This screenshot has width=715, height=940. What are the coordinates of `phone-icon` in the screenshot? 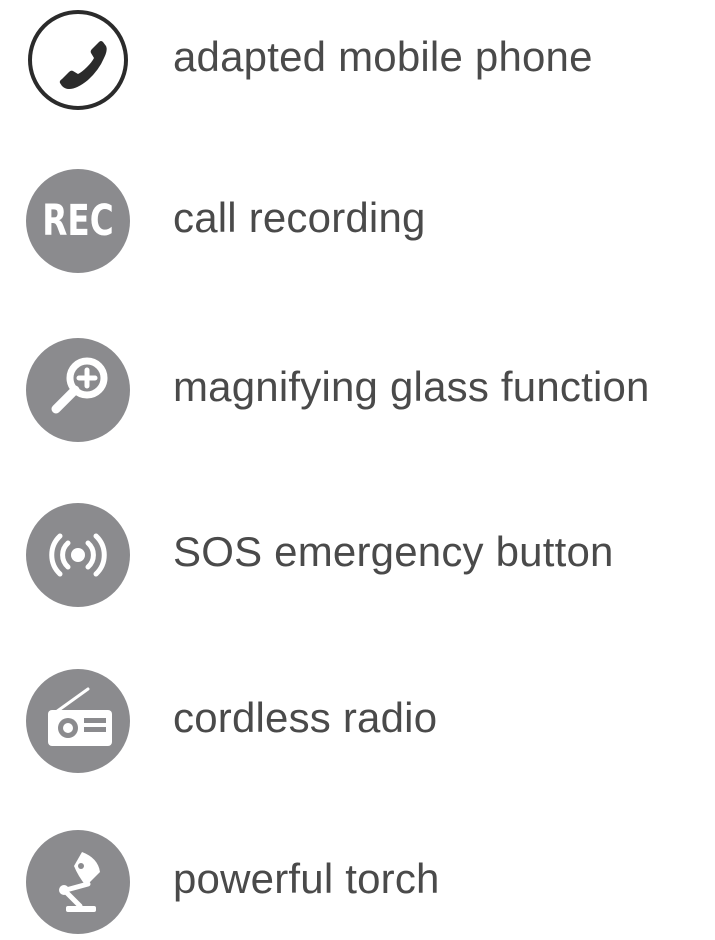 It's located at (78, 60).